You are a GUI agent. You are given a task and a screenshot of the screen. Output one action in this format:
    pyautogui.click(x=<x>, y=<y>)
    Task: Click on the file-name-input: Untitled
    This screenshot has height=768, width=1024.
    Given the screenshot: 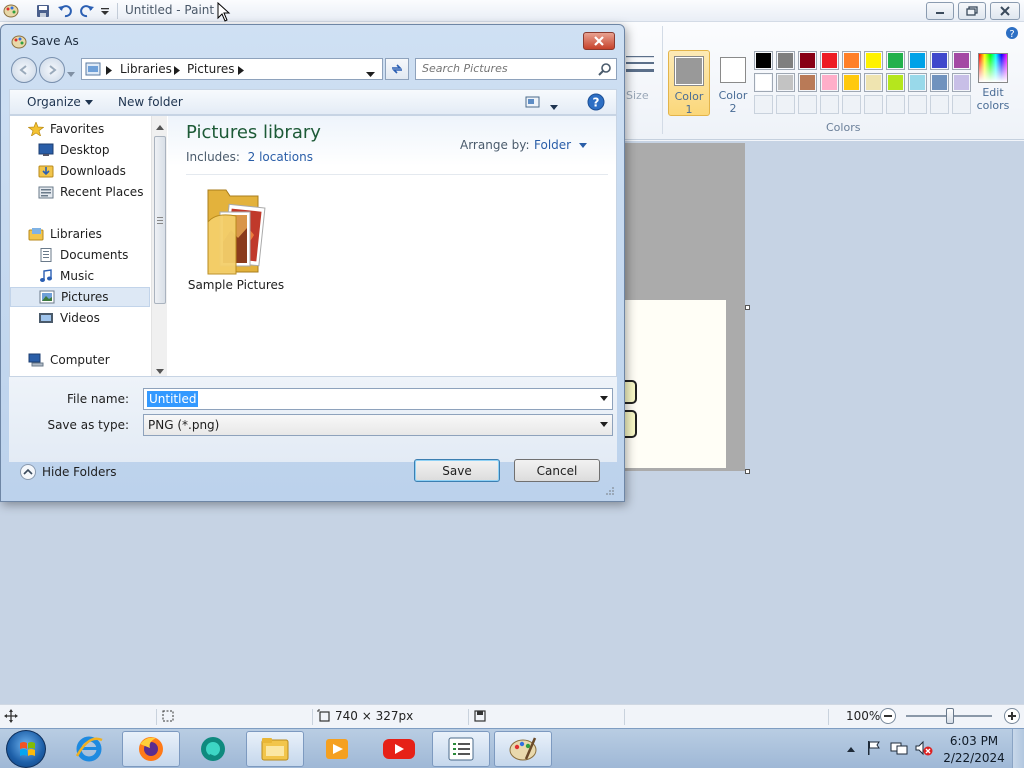 What is the action you would take?
    pyautogui.click(x=173, y=399)
    